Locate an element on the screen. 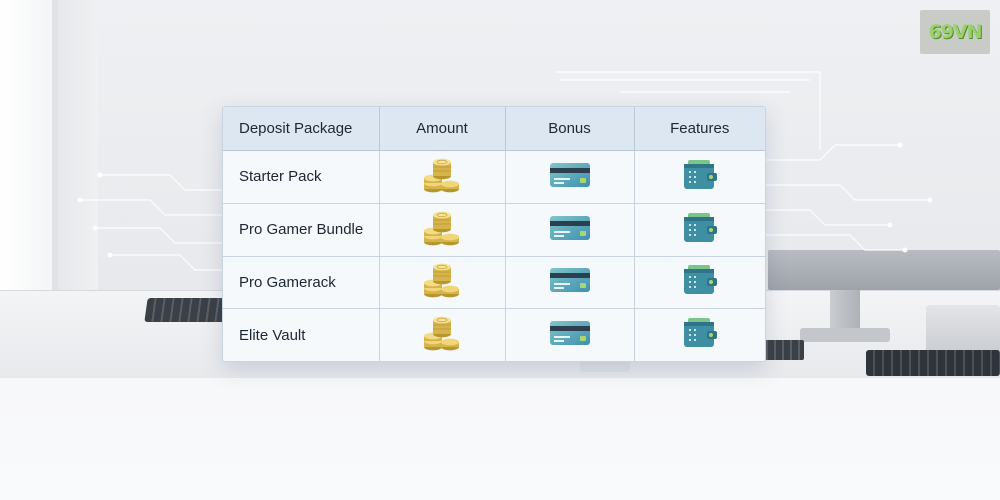 The height and width of the screenshot is (500, 1000). package-name-cell: Pro Gamer Bundle is located at coordinates (301, 230).